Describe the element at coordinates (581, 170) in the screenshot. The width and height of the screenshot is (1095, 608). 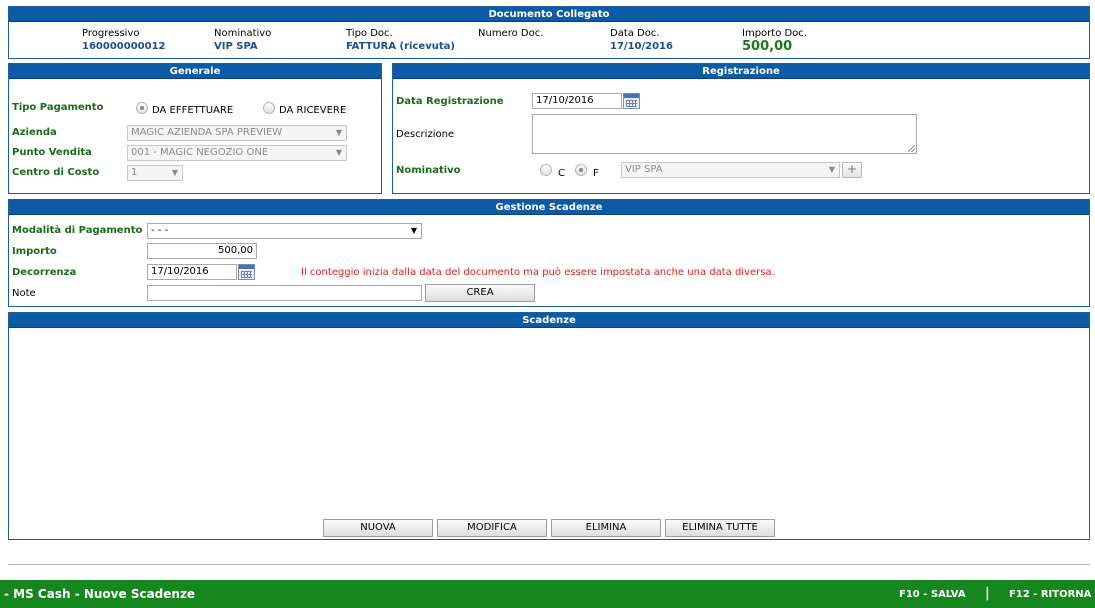
I see `radio-f` at that location.